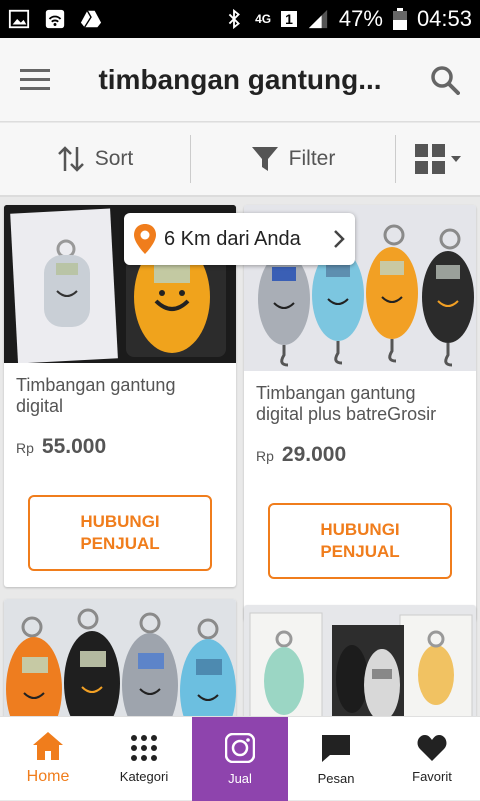 Image resolution: width=480 pixels, height=801 pixels. I want to click on nav-label: Favorit, so click(432, 776).